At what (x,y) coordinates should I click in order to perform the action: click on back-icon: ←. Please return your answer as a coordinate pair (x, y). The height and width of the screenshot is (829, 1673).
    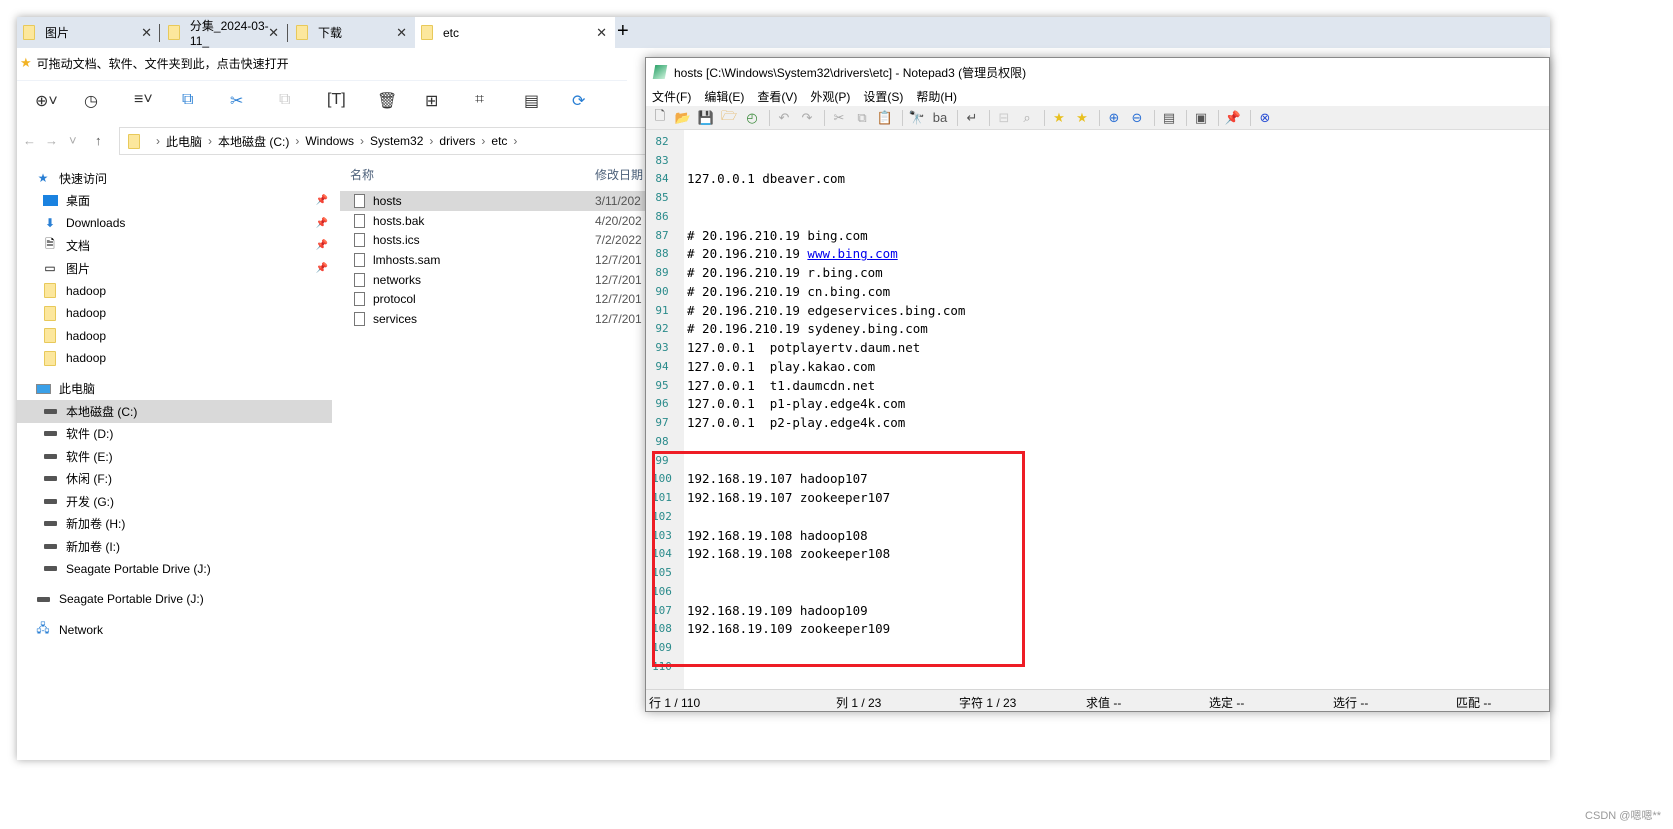
    Looking at the image, I should click on (29, 140).